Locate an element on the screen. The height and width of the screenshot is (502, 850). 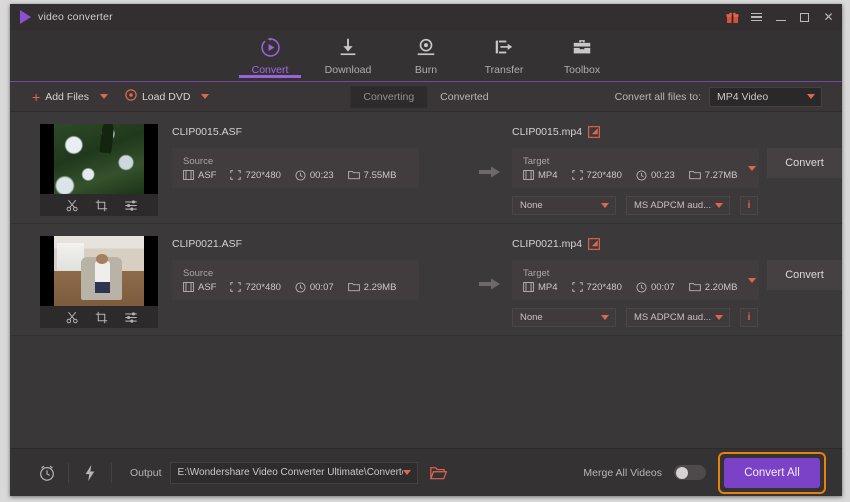
scheduler-icon is located at coordinates (47, 473).